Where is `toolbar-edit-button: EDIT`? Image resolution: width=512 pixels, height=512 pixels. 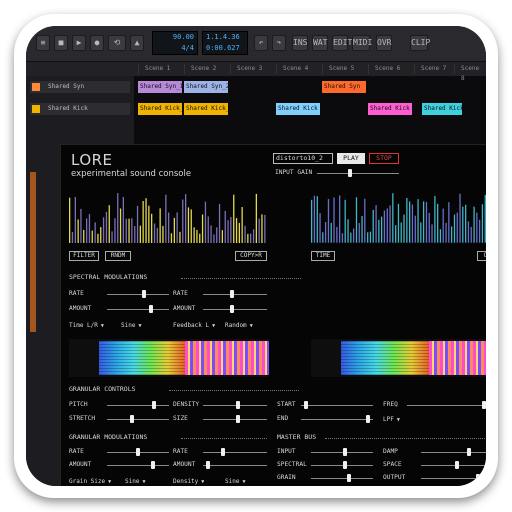 toolbar-edit-button: EDIT is located at coordinates (342, 43).